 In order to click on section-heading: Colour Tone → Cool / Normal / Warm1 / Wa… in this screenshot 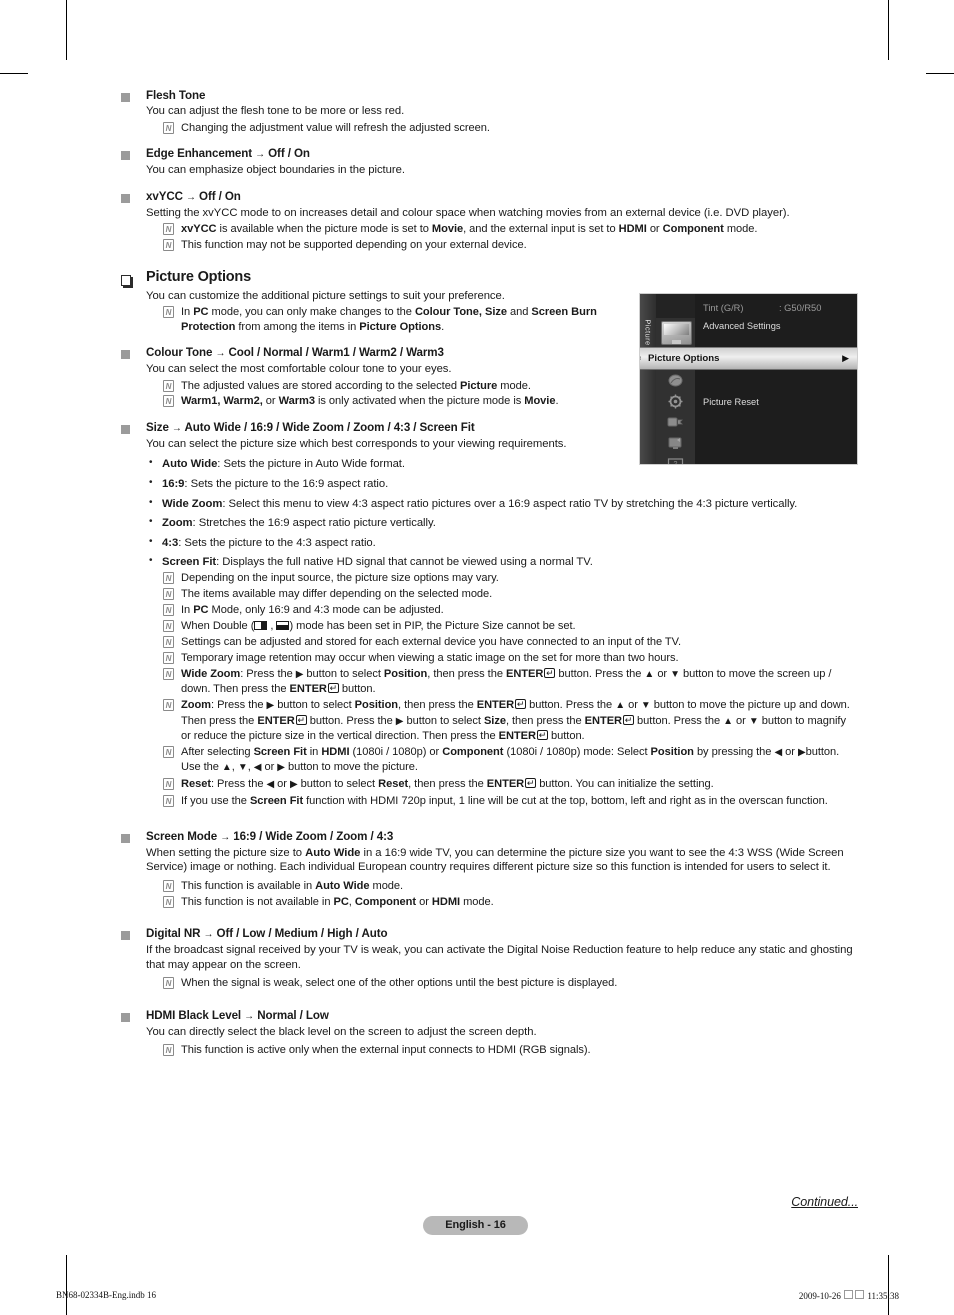, I will do `click(295, 352)`.